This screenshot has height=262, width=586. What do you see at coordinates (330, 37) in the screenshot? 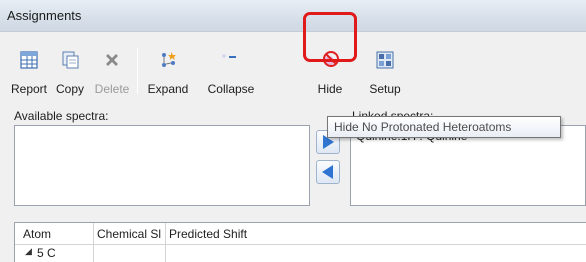
I see `hide-button-highlight` at bounding box center [330, 37].